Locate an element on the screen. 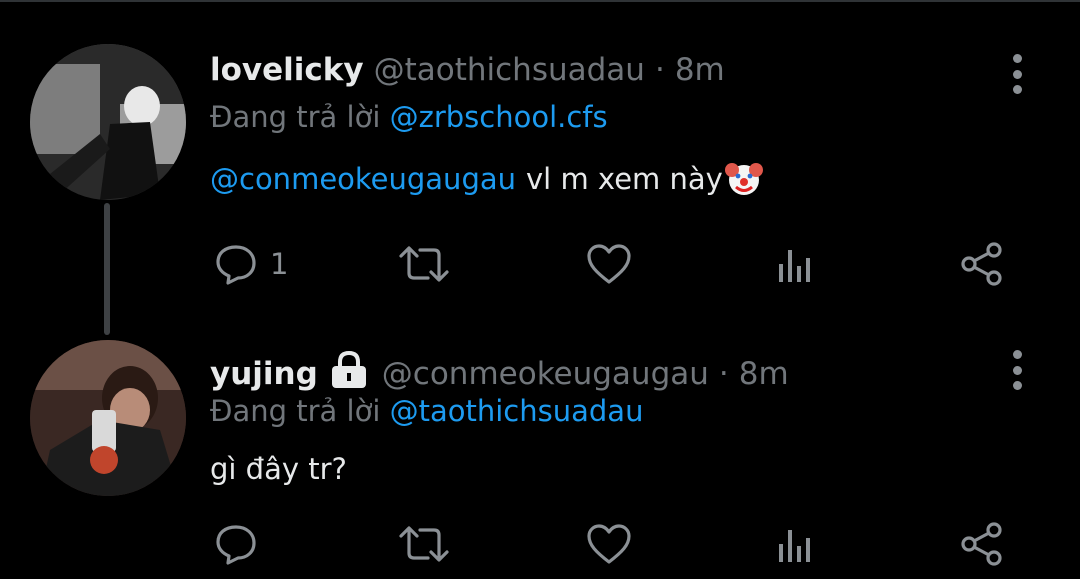 Image resolution: width=1080 pixels, height=579 pixels. replying-to-mention: @taothichsuadau is located at coordinates (517, 411).